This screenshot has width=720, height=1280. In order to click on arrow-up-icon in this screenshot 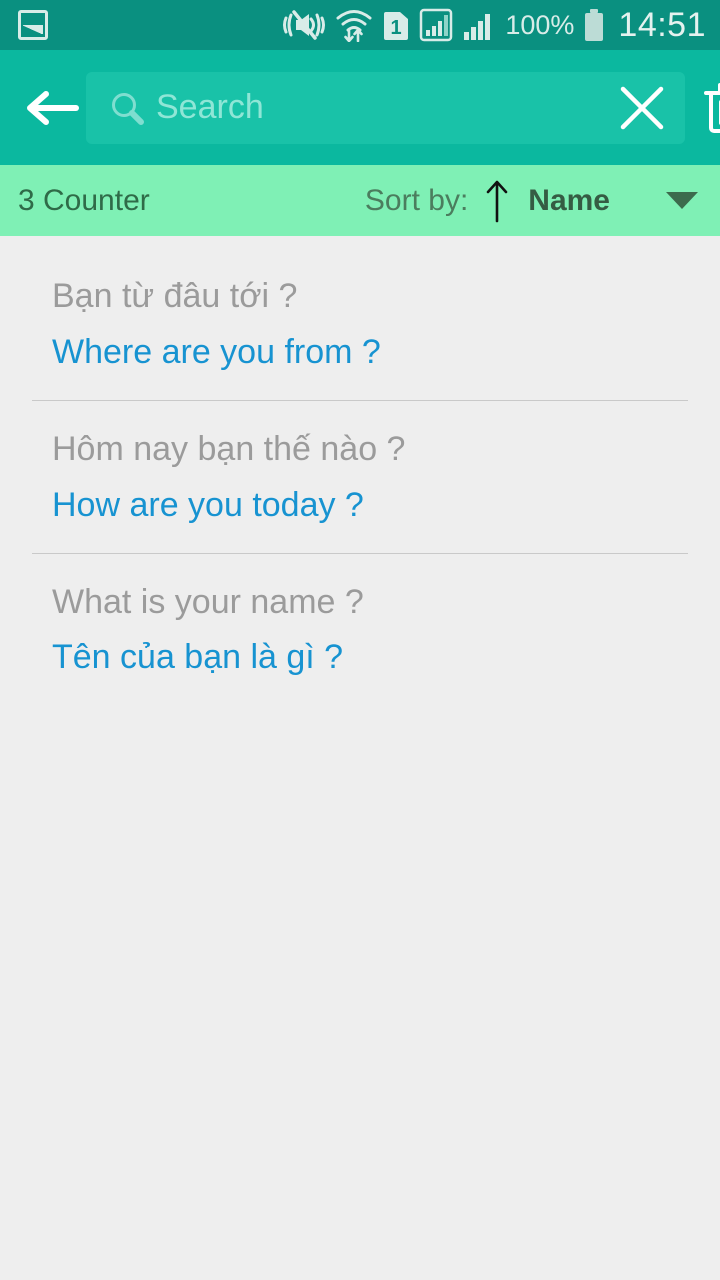, I will do `click(497, 201)`.